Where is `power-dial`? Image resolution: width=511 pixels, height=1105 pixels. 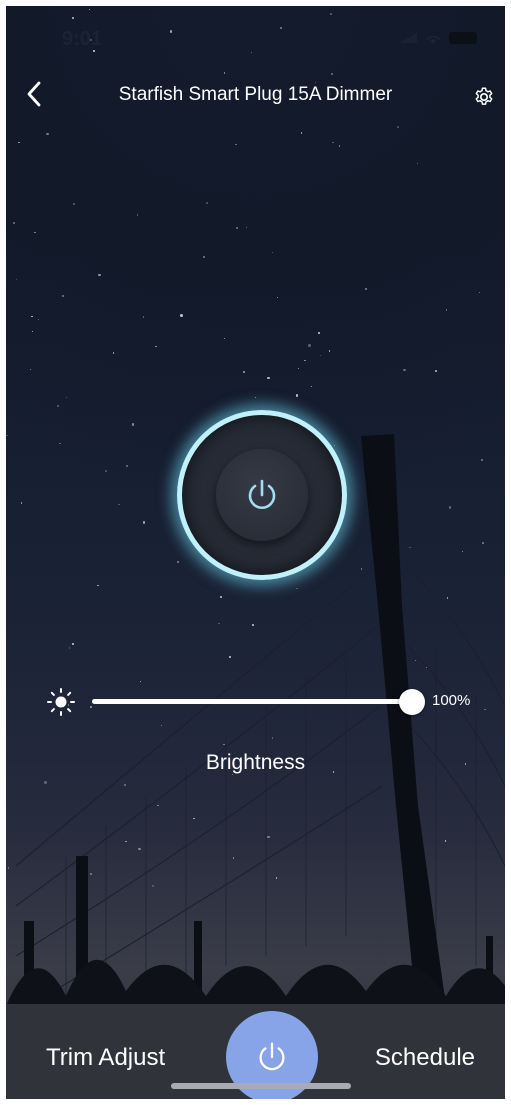 power-dial is located at coordinates (262, 495).